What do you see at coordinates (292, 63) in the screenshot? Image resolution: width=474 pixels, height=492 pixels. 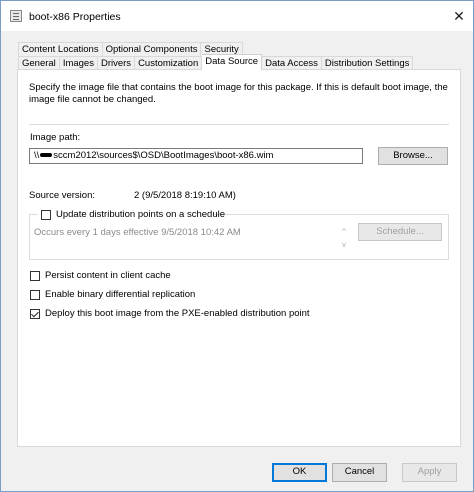 I see `tab-data-access: Data Access` at bounding box center [292, 63].